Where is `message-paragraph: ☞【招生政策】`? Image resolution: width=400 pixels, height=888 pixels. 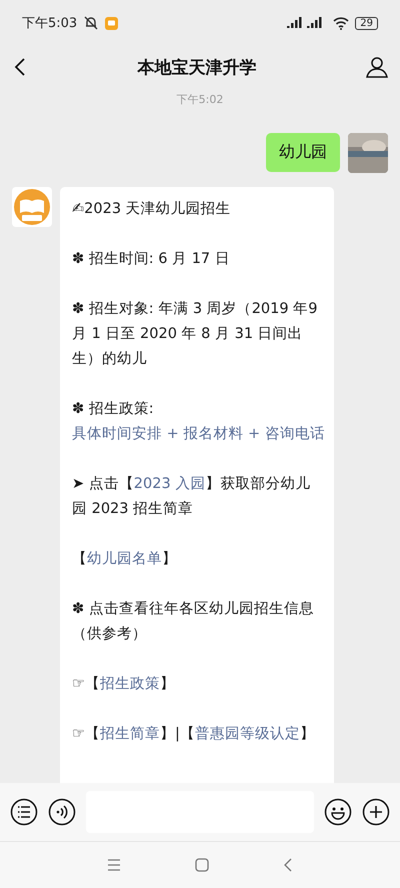 message-paragraph: ☞【招生政策】 is located at coordinates (124, 684).